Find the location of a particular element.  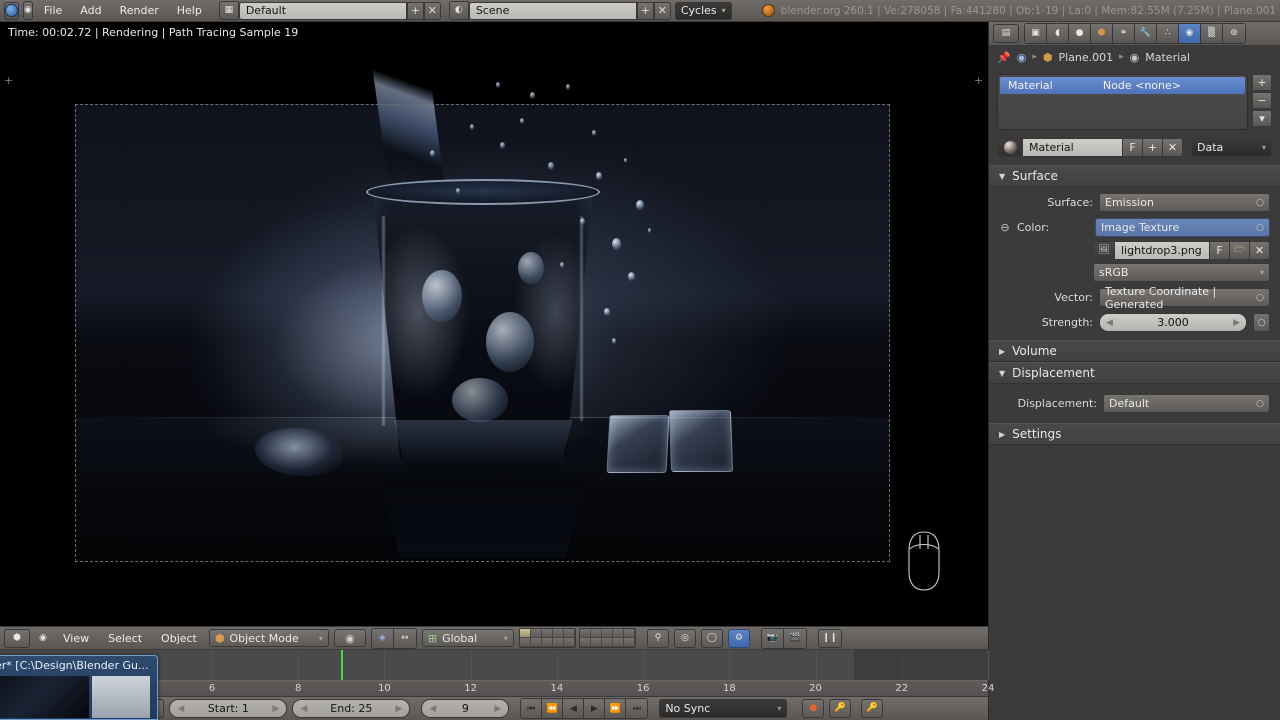

lock-camera-button: ⚲ is located at coordinates (657, 638).